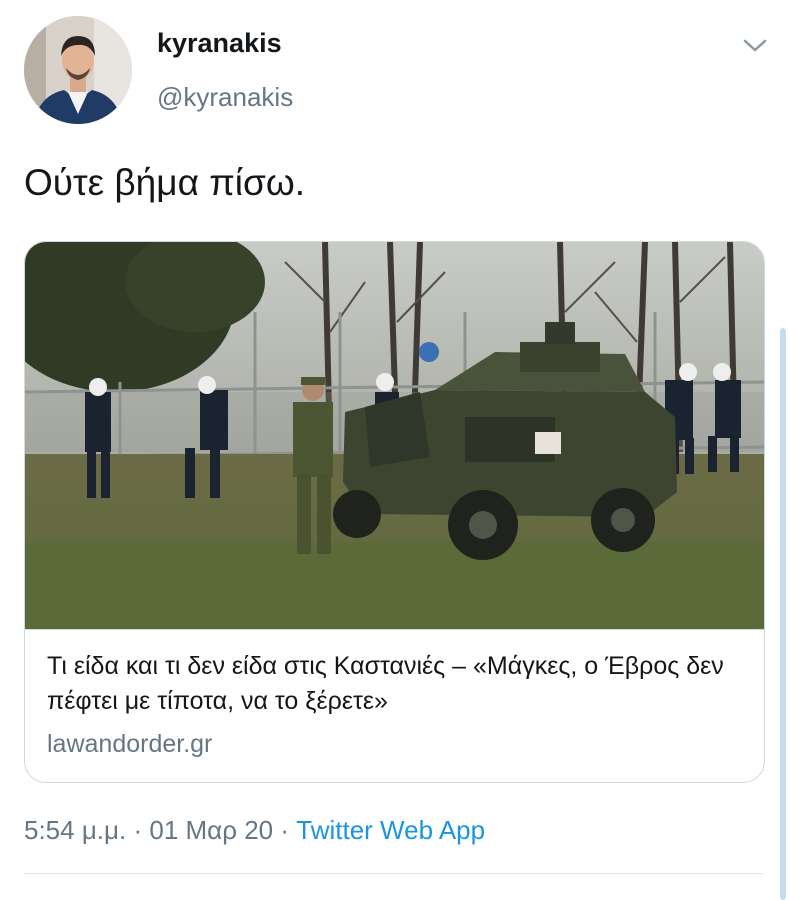  I want to click on tweet-time: 5:54 μ.μ., so click(75, 830).